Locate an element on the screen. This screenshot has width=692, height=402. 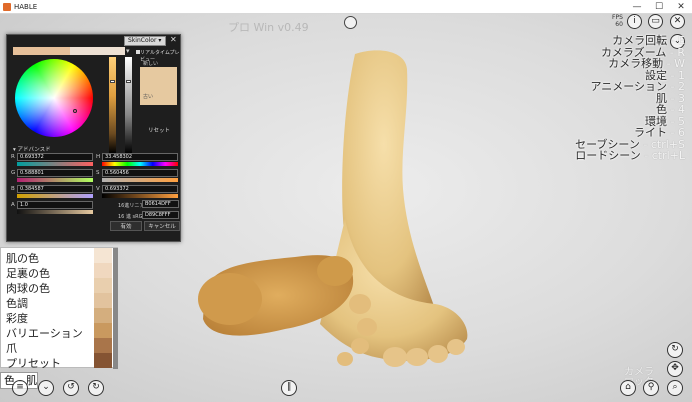
a-label: A is located at coordinates (13, 205).